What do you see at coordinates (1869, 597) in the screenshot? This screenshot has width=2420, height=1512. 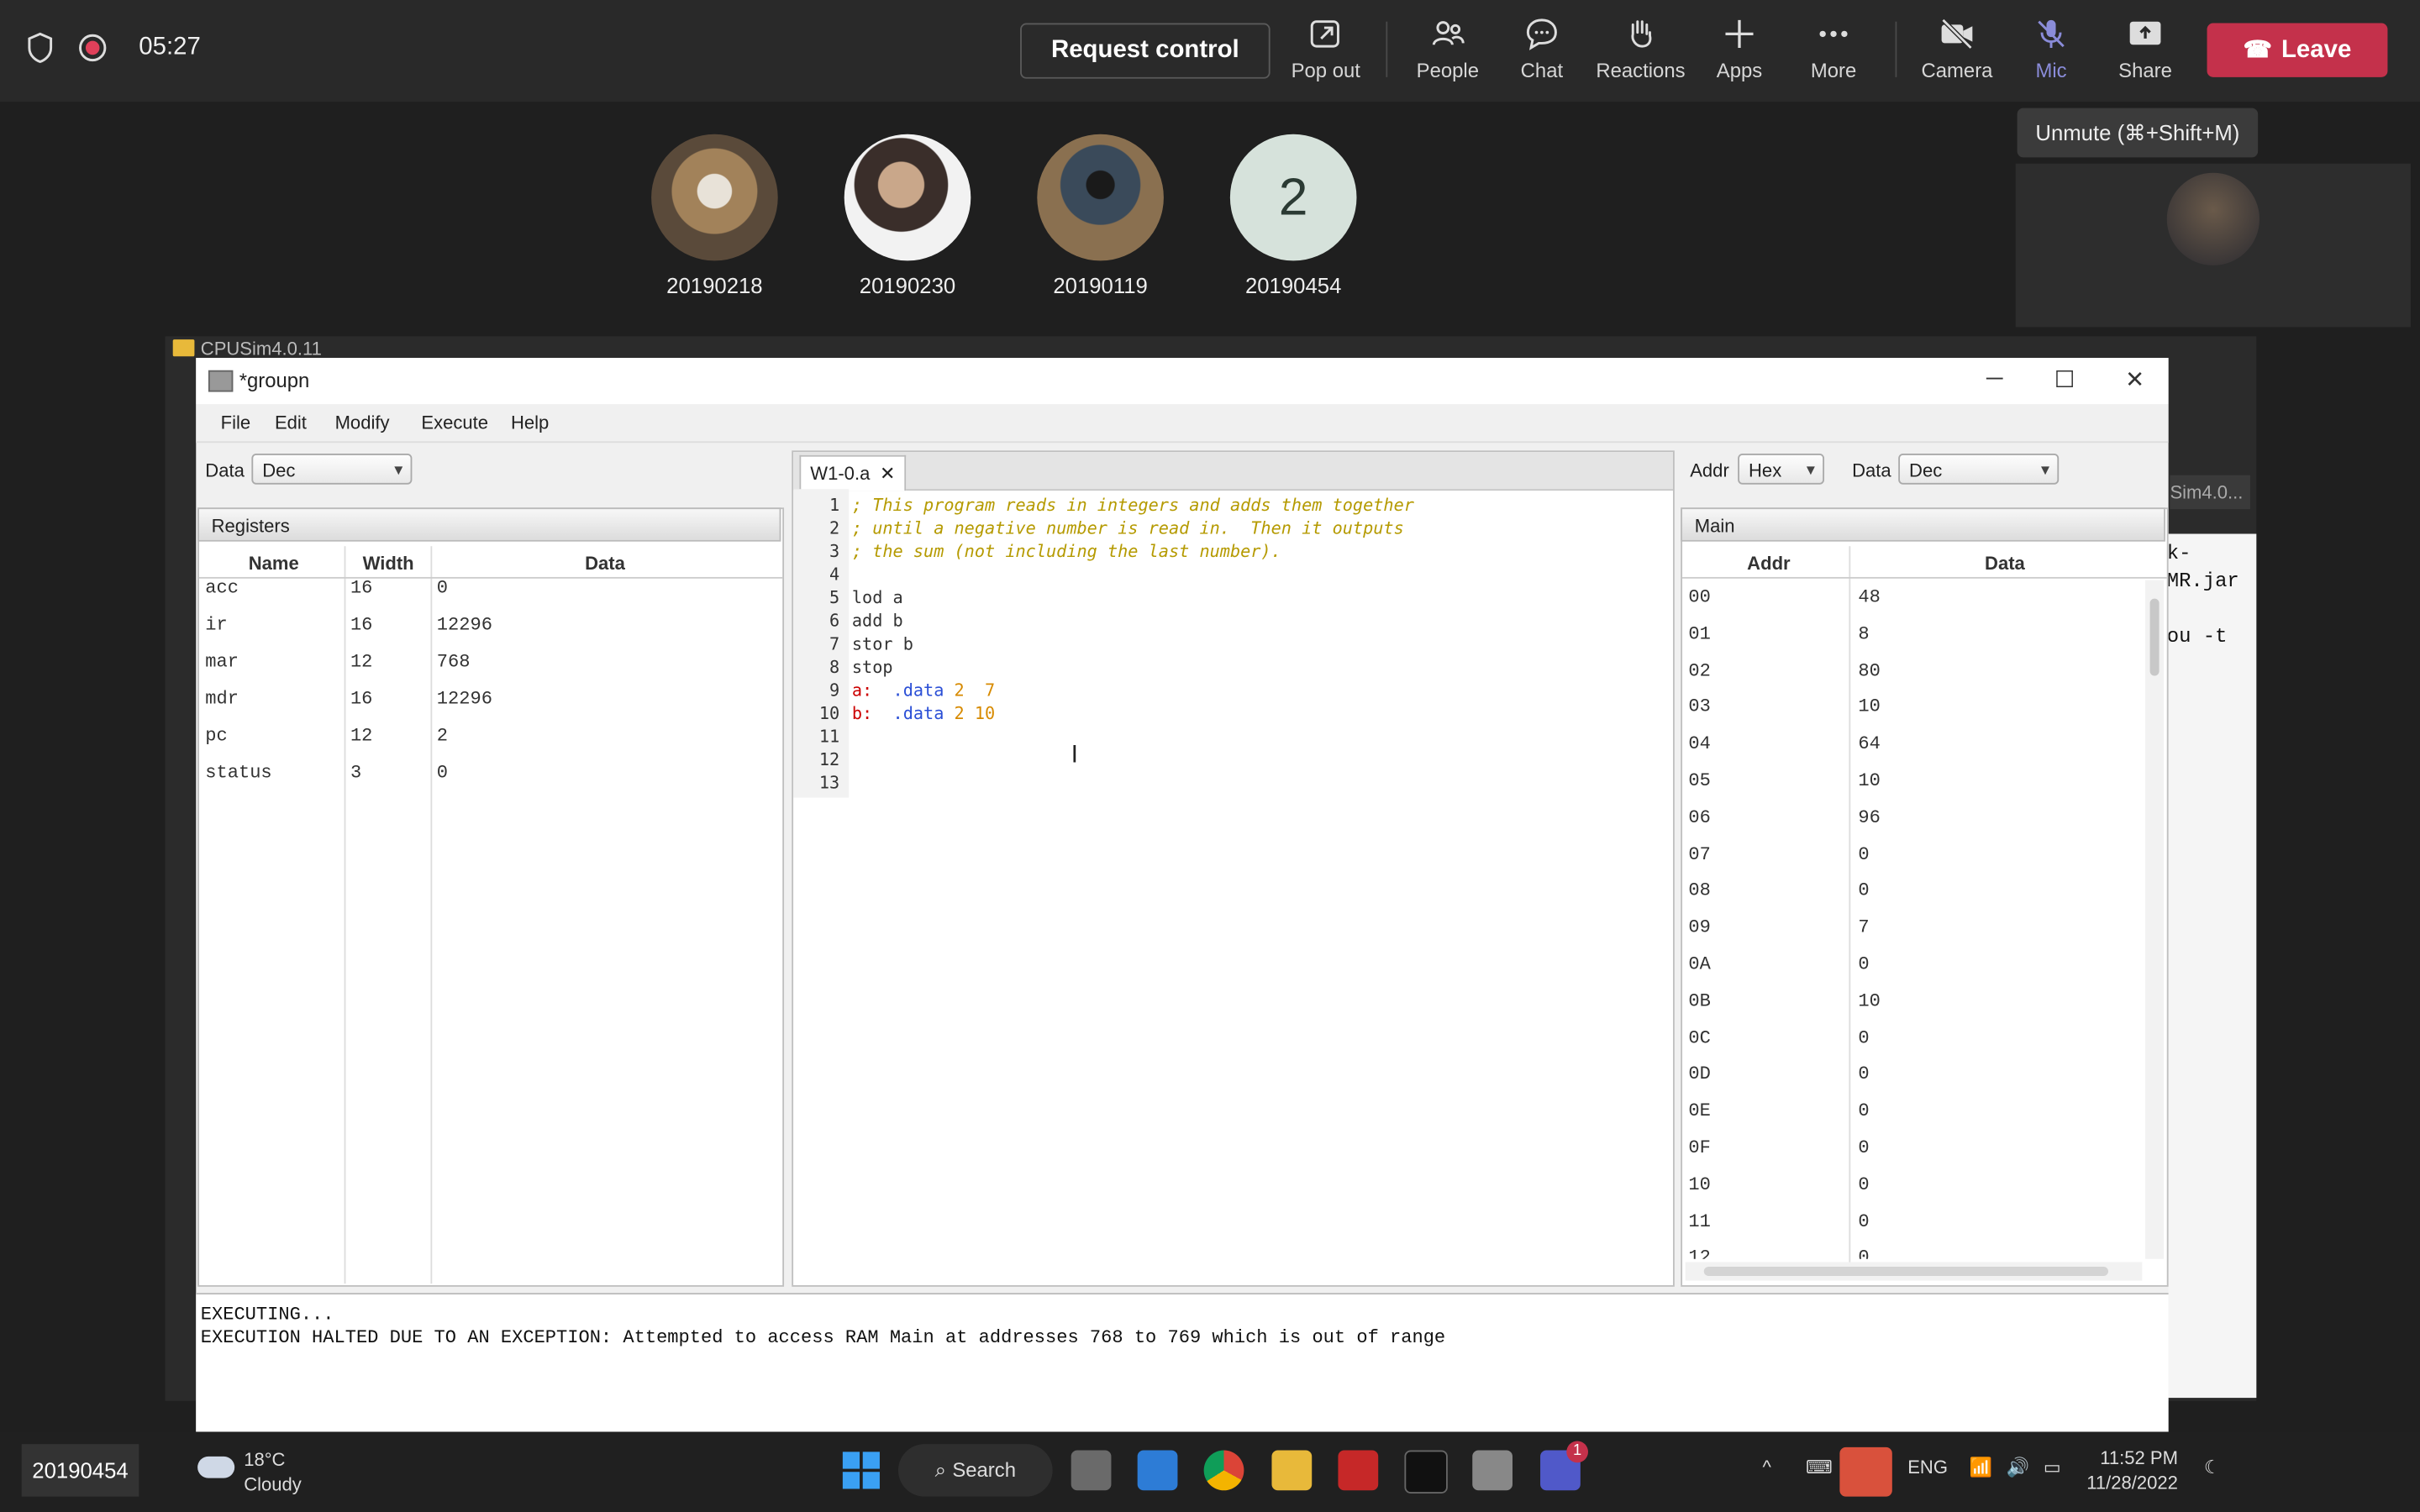 I see `ram-data-cell: 48` at bounding box center [1869, 597].